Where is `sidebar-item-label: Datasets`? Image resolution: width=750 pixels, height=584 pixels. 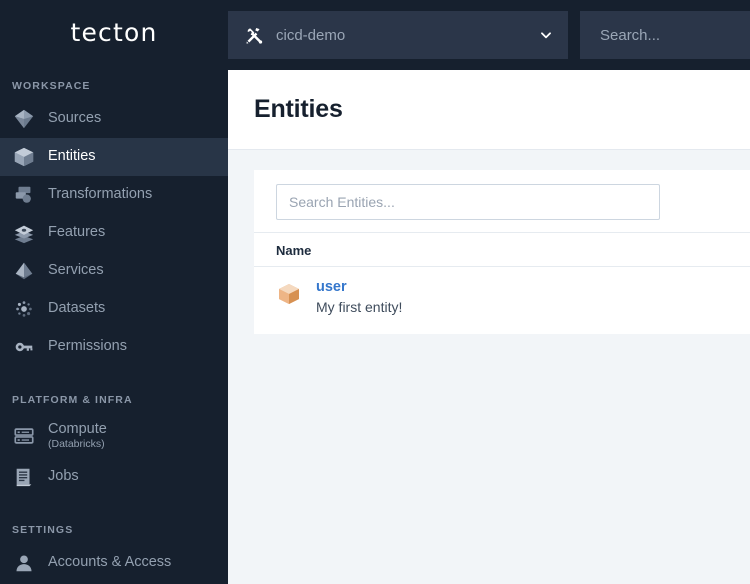 sidebar-item-label: Datasets is located at coordinates (77, 308).